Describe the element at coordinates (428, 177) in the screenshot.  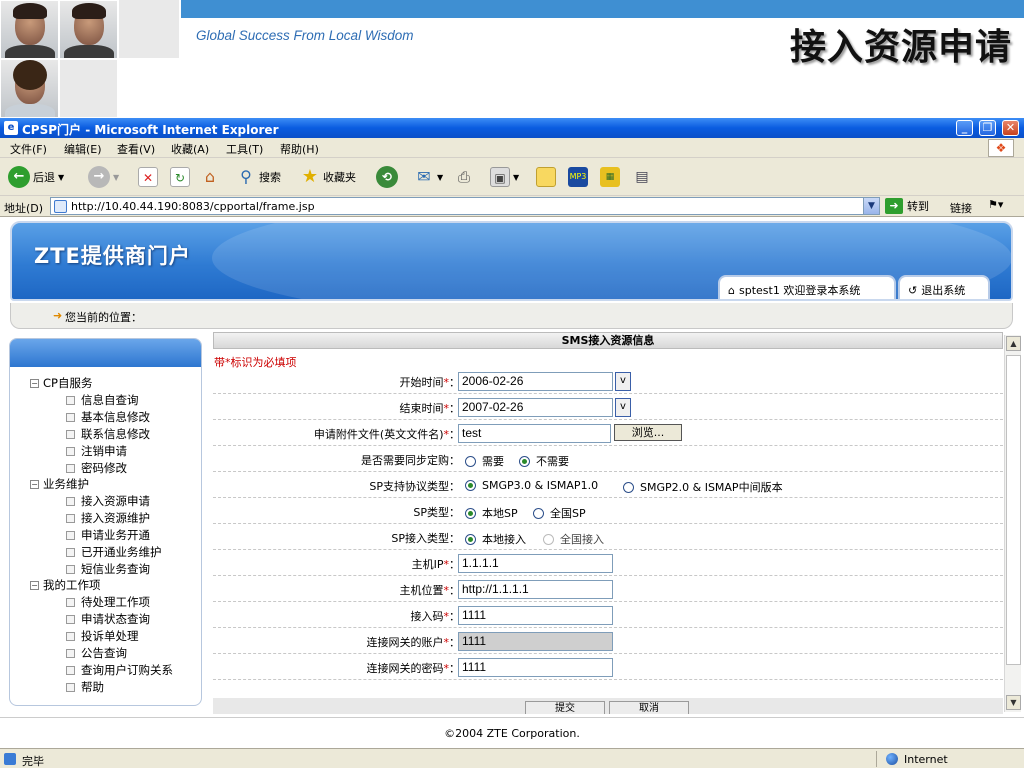
I see `mail-button: ✉ ▼` at that location.